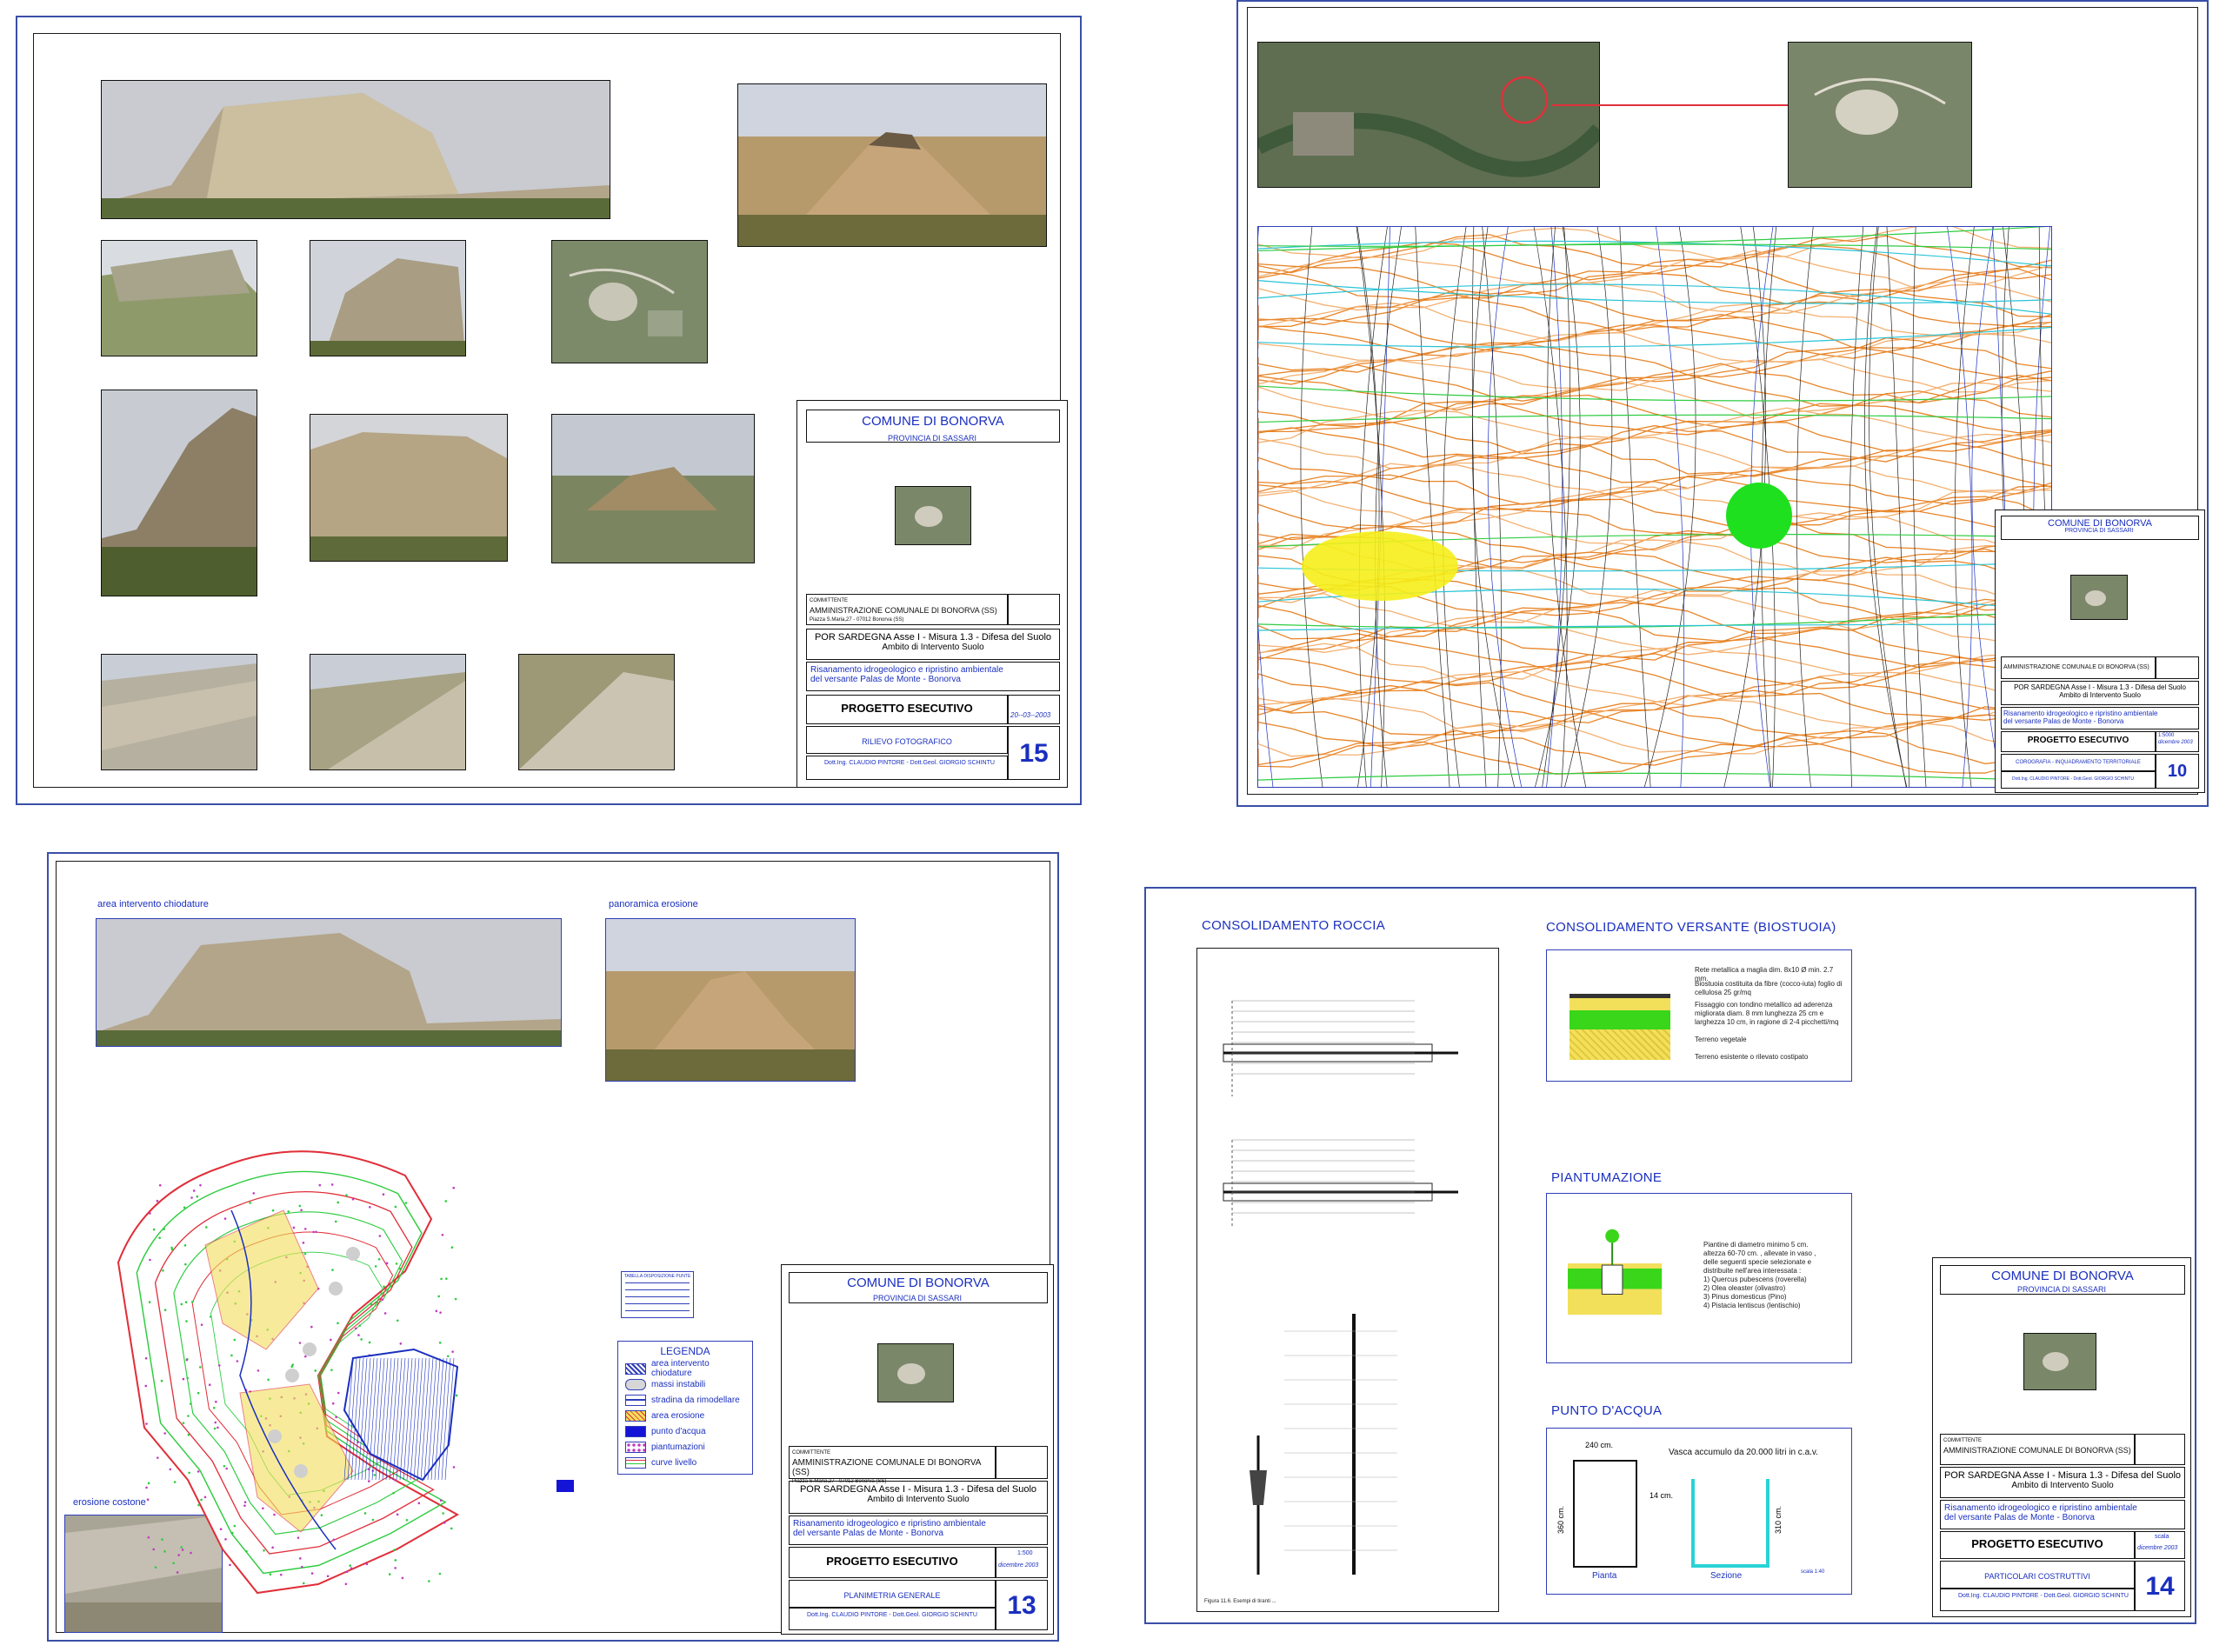 This screenshot has height=1652, width=2226. Describe the element at coordinates (565, 1486) in the screenshot. I see `punto-acqua-marker` at that location.